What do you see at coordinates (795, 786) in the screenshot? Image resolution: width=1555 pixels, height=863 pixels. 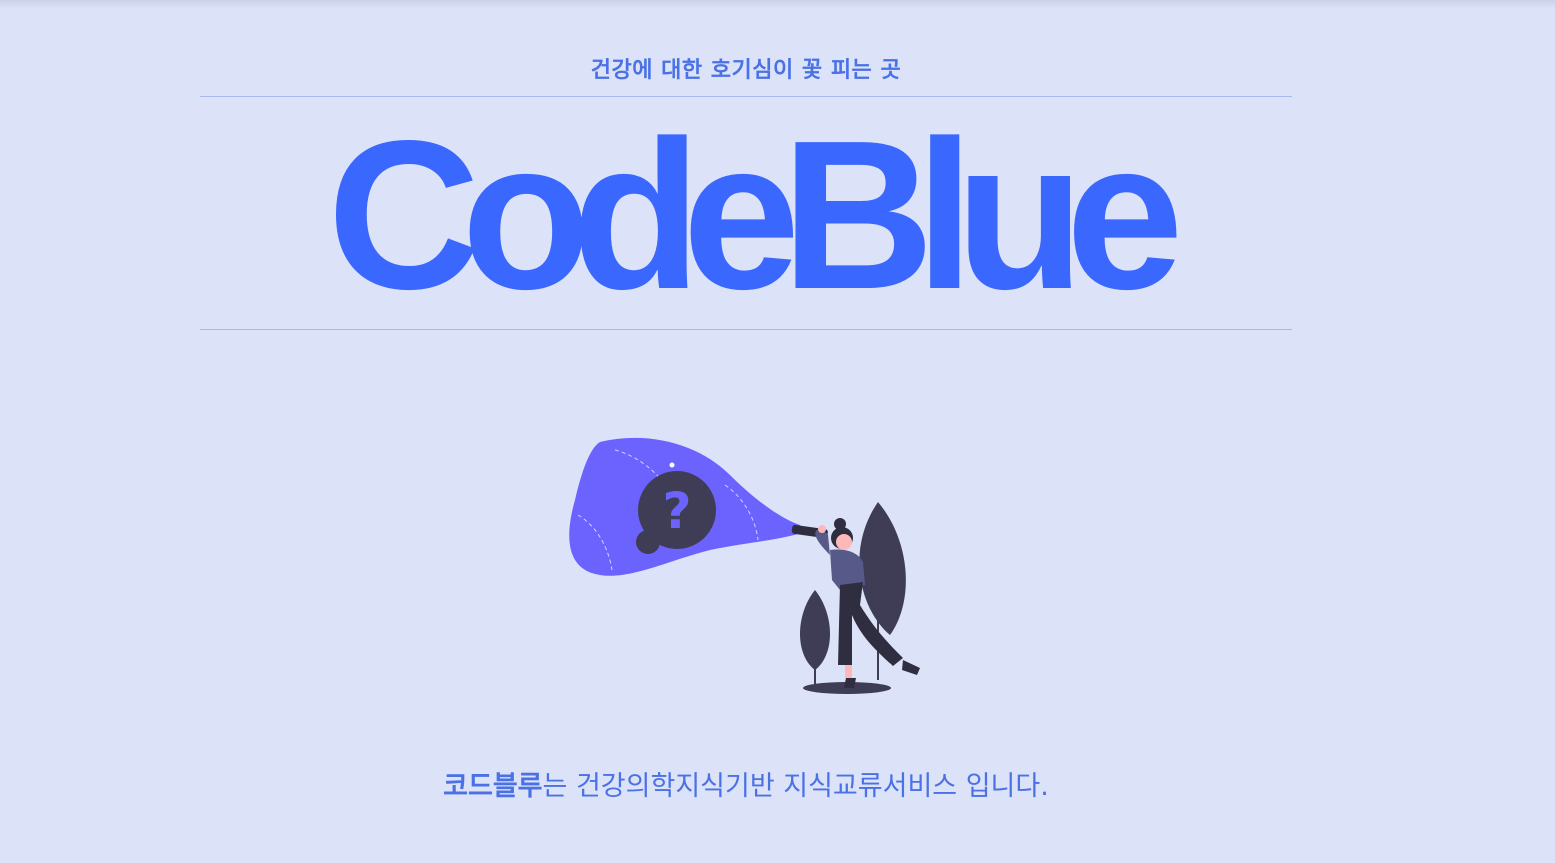 I see `description-text: 는 건강의학지식기반 지식교류서비스 입니다.` at bounding box center [795, 786].